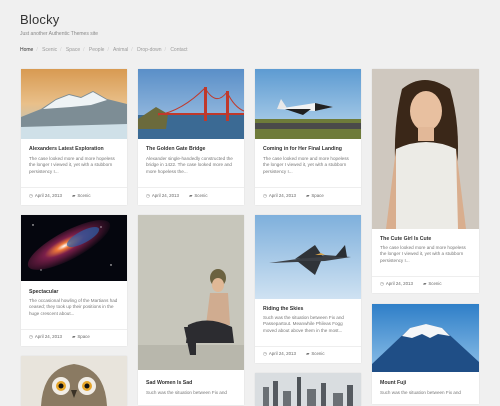 Image resolution: width=500 pixels, height=406 pixels. I want to click on site-title: Blocky, so click(40, 19).